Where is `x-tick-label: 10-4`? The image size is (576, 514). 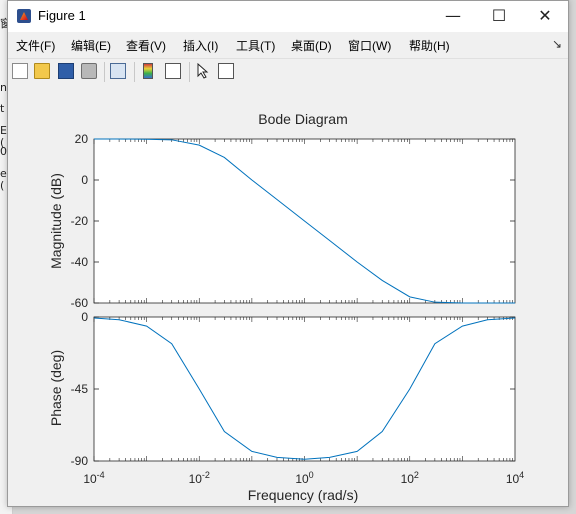 x-tick-label: 10-4 is located at coordinates (93, 478).